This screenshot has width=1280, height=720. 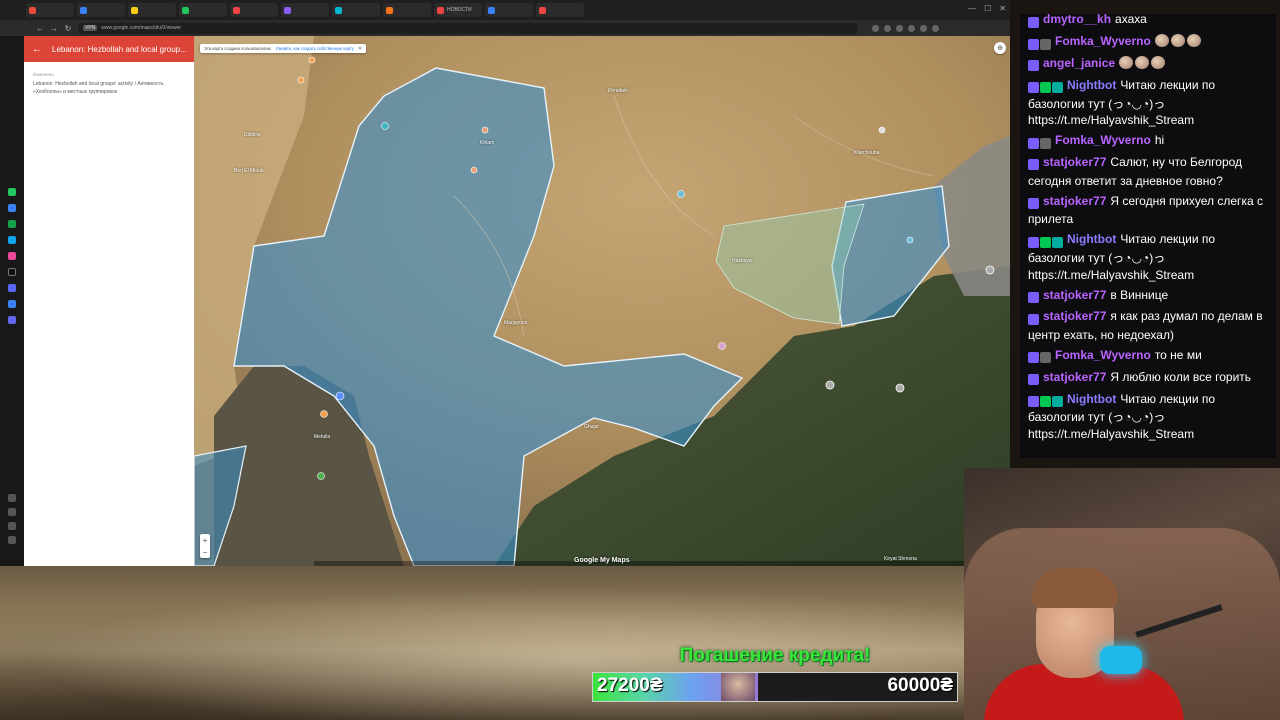 I want to click on chat-text: то не ми, so click(x=1178, y=355).